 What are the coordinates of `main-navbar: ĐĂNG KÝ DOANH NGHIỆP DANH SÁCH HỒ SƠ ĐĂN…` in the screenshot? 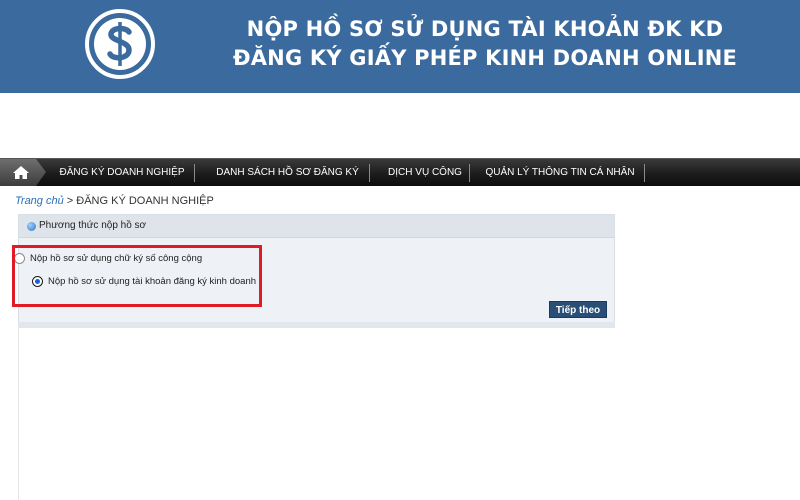 It's located at (400, 172).